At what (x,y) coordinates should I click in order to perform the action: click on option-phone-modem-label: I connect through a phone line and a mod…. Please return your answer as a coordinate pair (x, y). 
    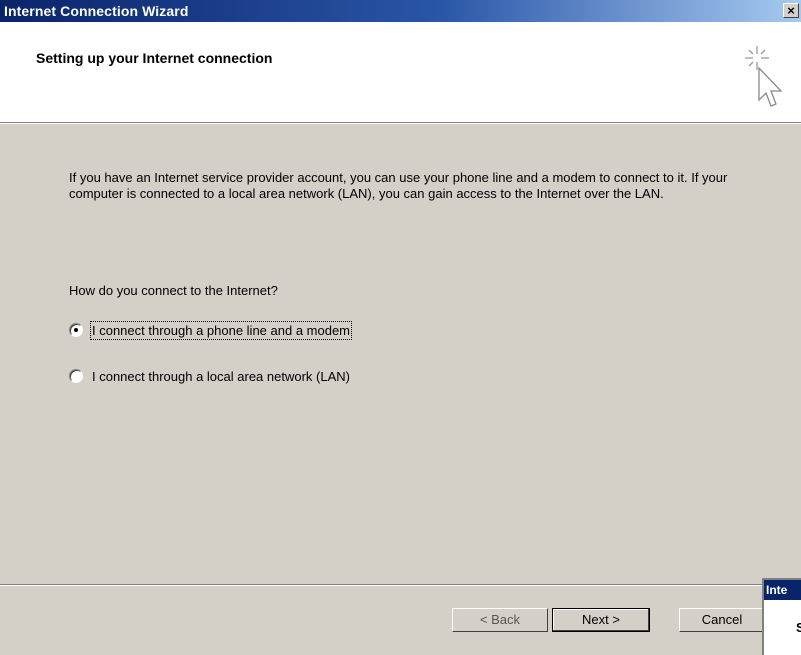
    Looking at the image, I should click on (221, 330).